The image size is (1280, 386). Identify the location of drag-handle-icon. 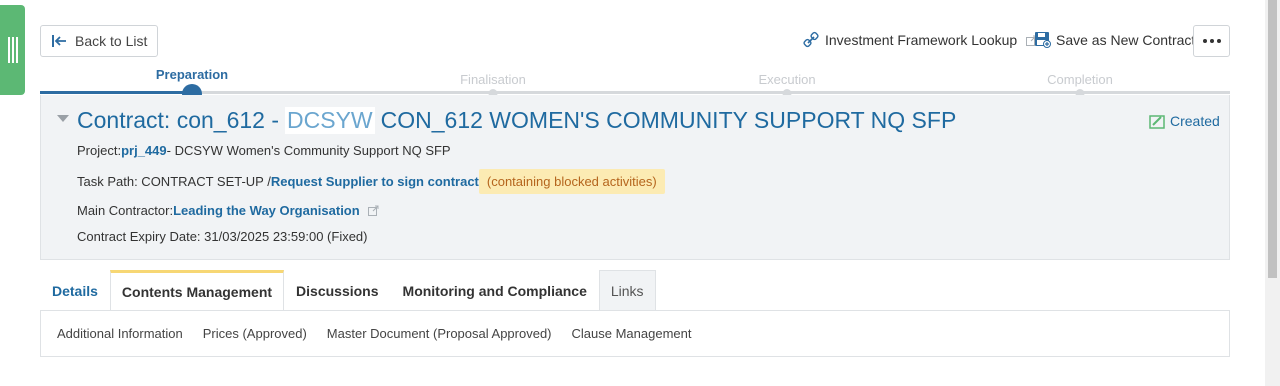
(12, 50).